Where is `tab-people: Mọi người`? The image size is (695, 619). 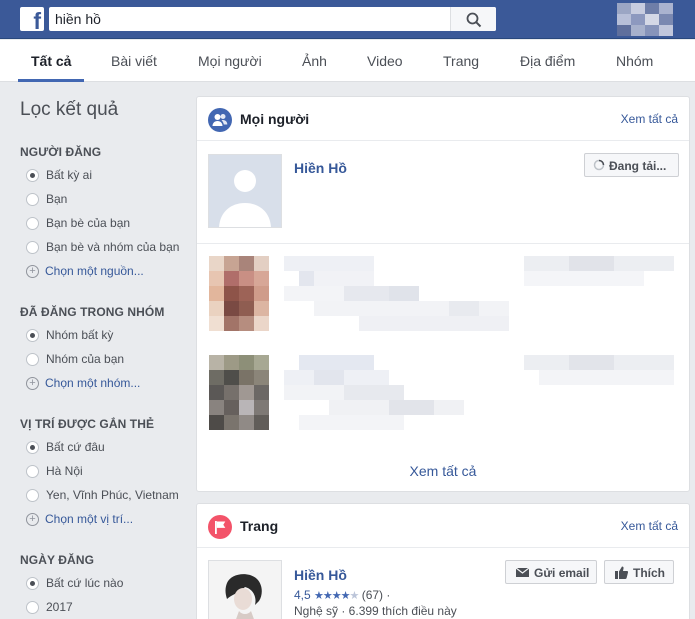 tab-people: Mọi người is located at coordinates (230, 61).